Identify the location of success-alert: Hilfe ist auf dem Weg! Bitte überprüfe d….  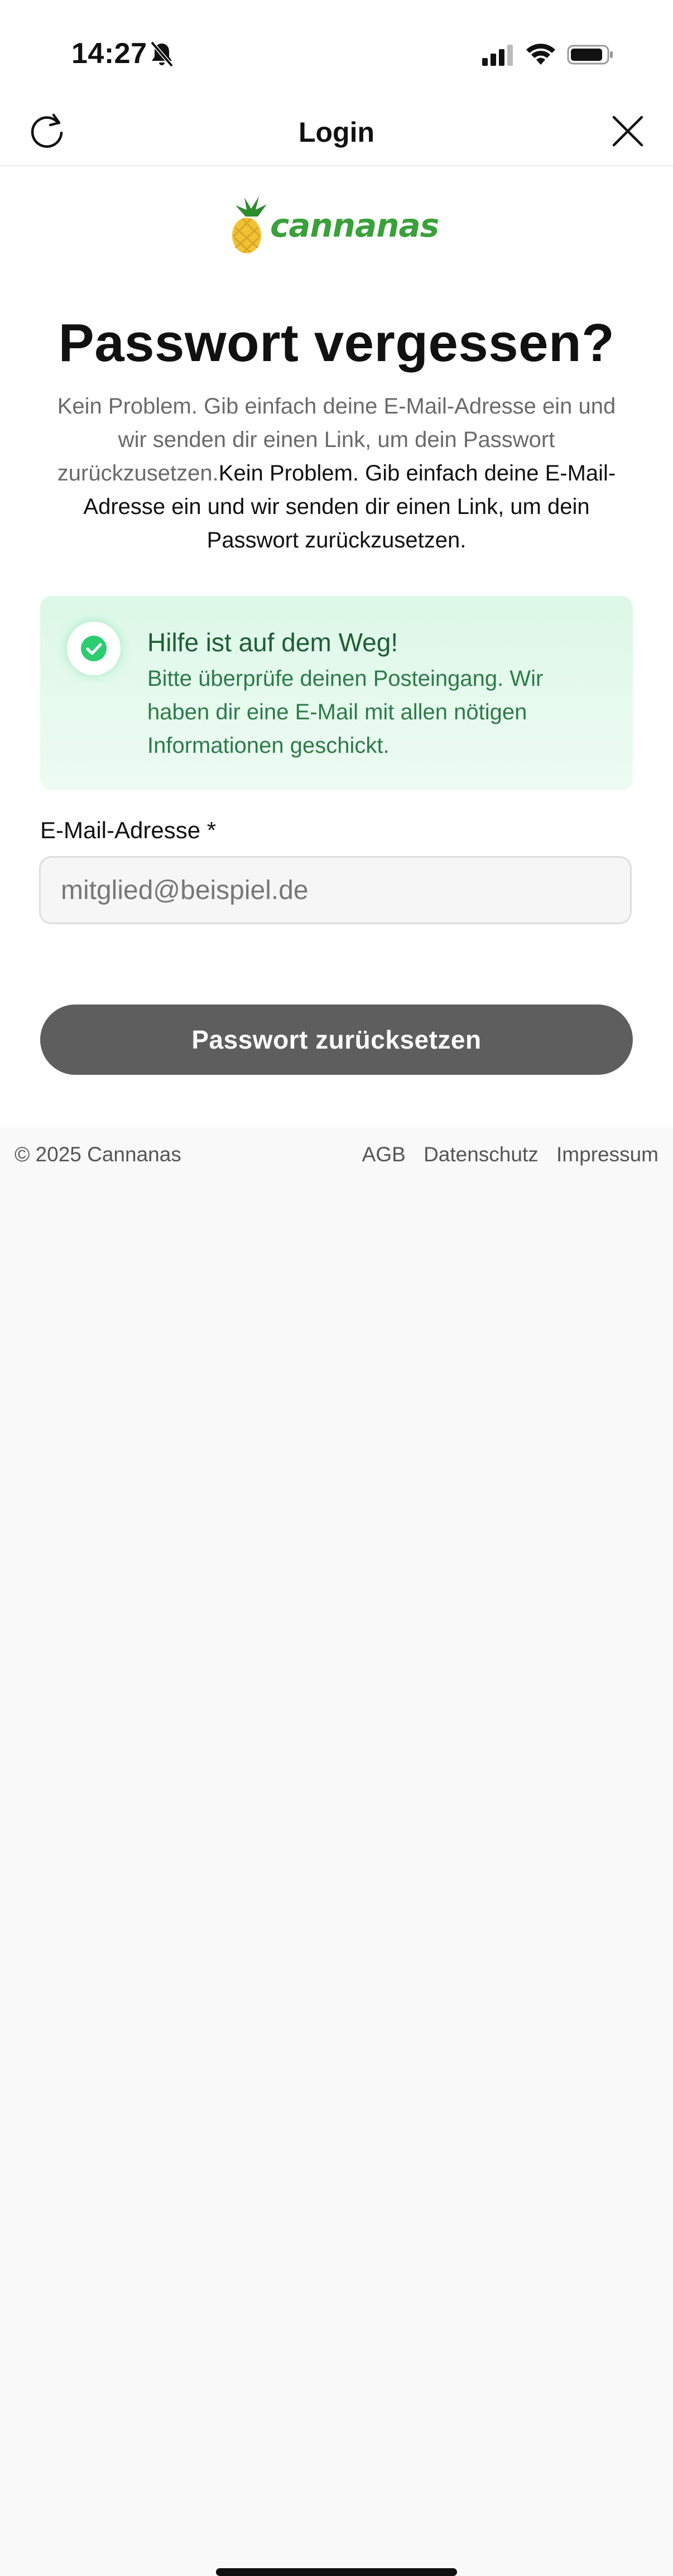
(336, 693).